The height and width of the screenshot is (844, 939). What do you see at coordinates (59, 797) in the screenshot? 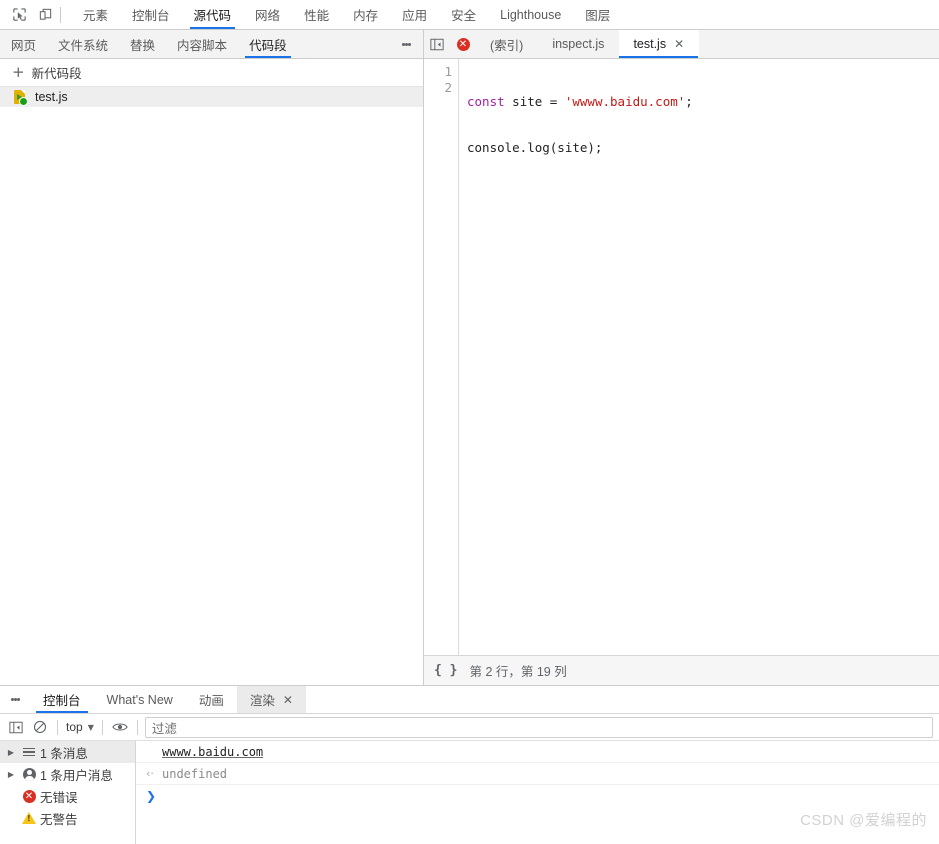
I see `sidebar-item-label: 无错误` at bounding box center [59, 797].